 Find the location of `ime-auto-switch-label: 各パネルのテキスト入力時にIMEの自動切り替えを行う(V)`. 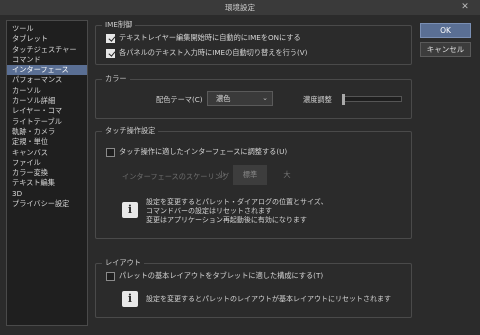

ime-auto-switch-label: 各パネルのテキスト入力時にIMEの自動切り替えを行う(V) is located at coordinates (213, 52).